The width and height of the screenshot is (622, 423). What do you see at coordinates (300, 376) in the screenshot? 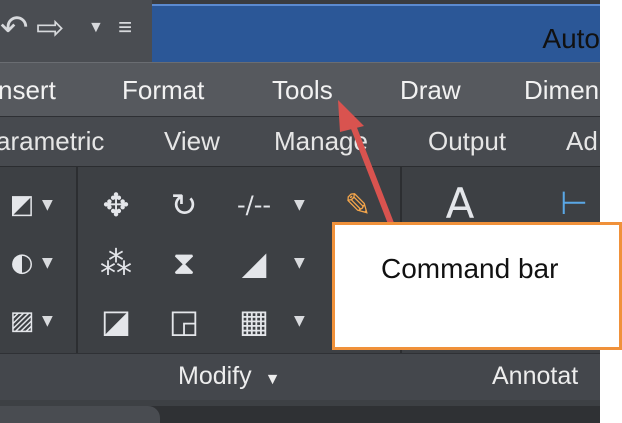
I see `panel-title-row: Modify ▼ Annotat` at bounding box center [300, 376].